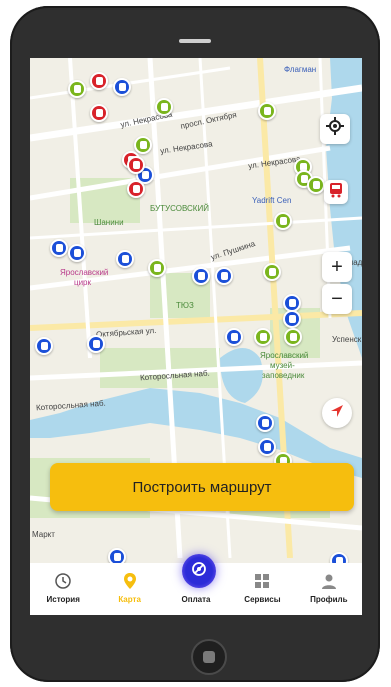  Describe the element at coordinates (329, 599) in the screenshot. I see `tab-profile-label: Профиль` at that location.